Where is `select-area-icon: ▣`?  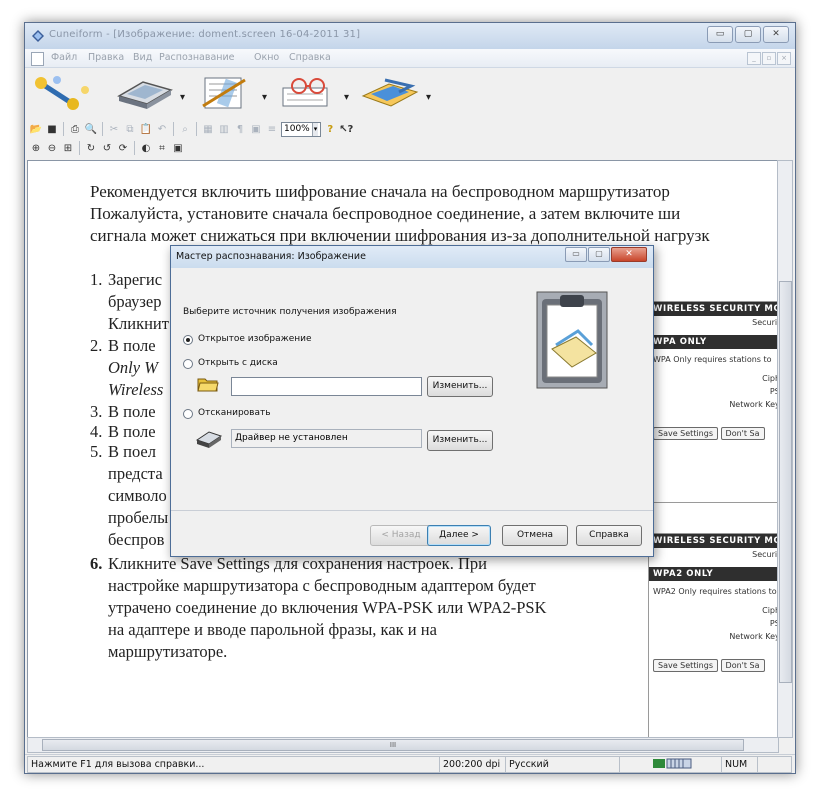
select-area-icon: ▣ is located at coordinates (178, 148).